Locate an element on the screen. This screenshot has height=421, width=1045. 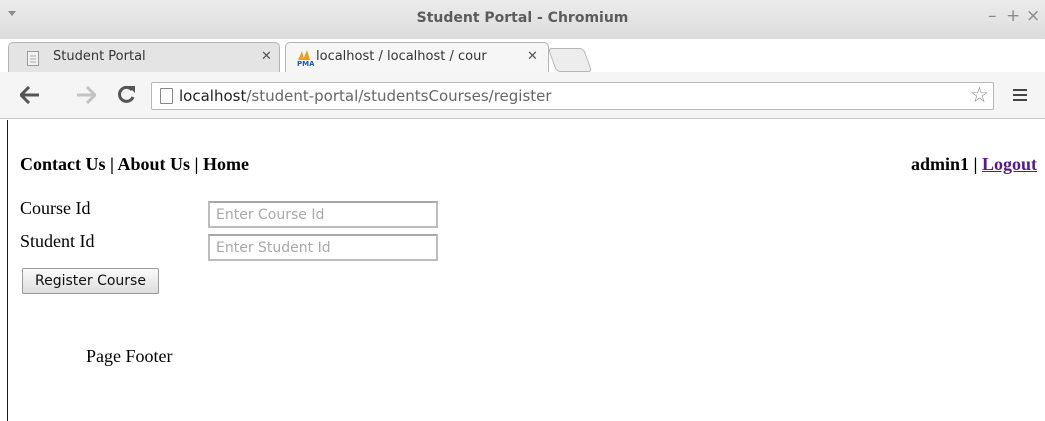
new-tab-button is located at coordinates (570, 60).